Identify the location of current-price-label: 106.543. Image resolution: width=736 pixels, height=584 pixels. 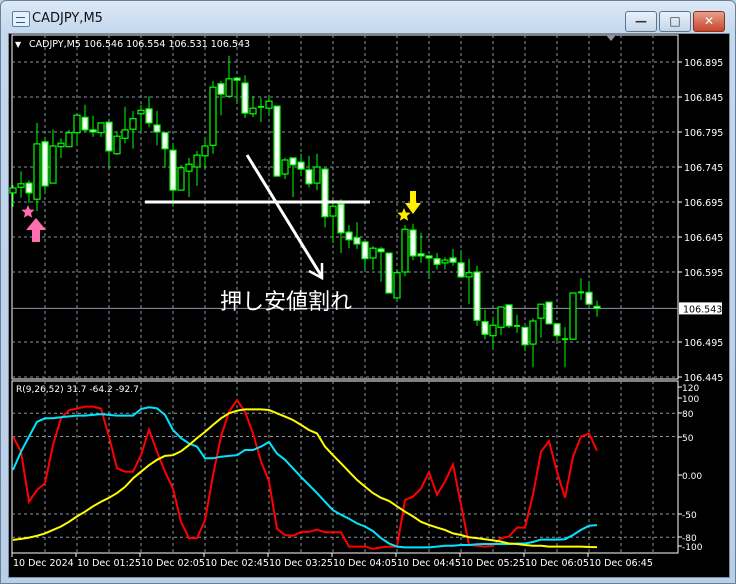
(702, 309).